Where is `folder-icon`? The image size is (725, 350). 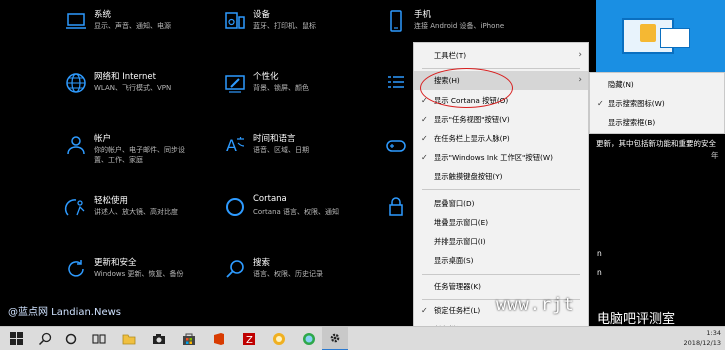 folder-icon is located at coordinates (129, 339).